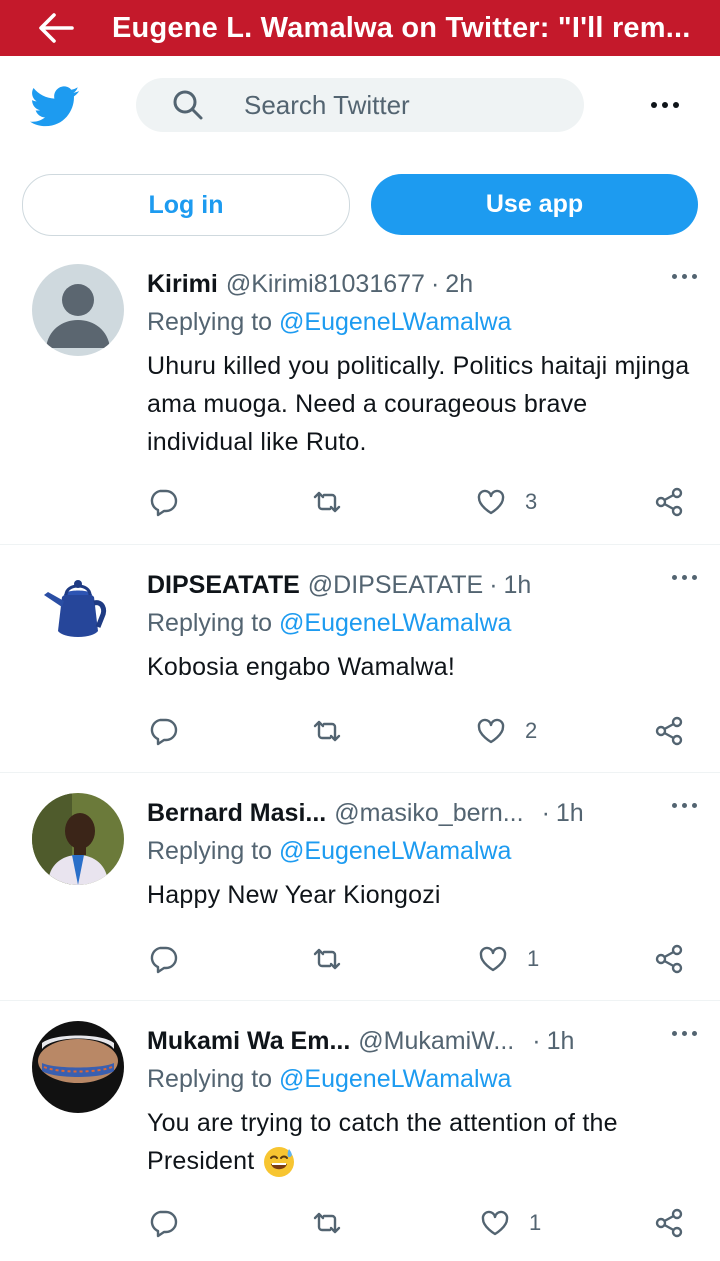 The image size is (720, 1261). What do you see at coordinates (78, 611) in the screenshot?
I see `teapot-avatar` at bounding box center [78, 611].